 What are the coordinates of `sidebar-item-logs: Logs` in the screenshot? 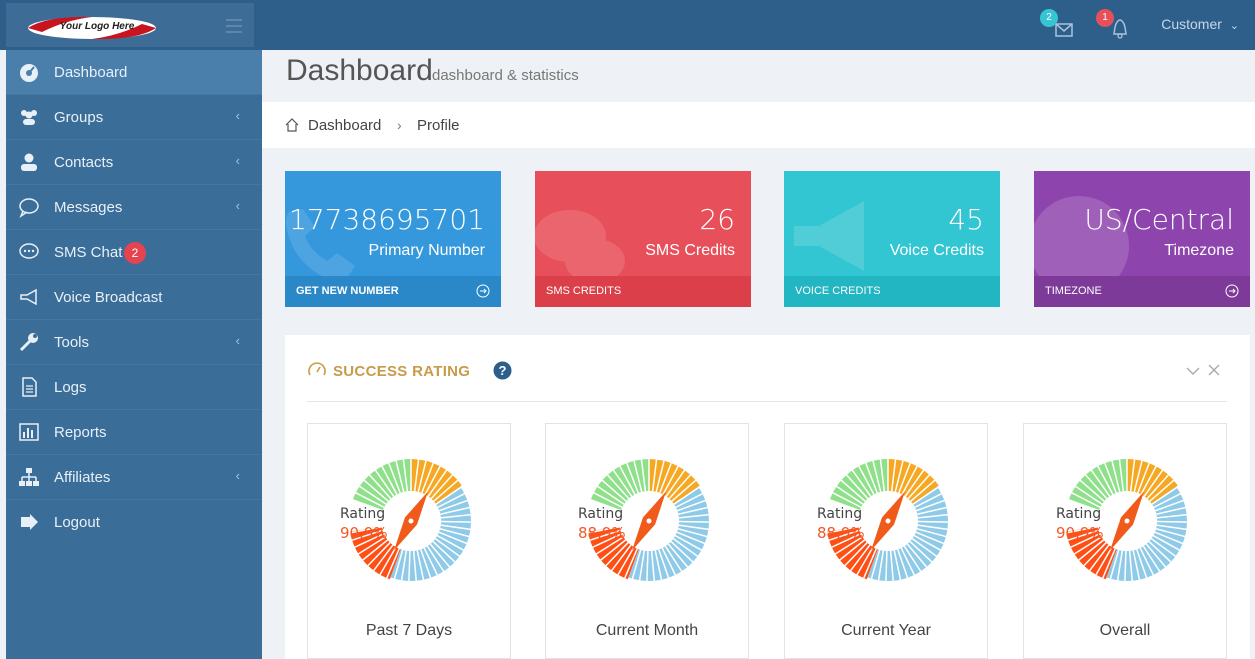 It's located at (134, 387).